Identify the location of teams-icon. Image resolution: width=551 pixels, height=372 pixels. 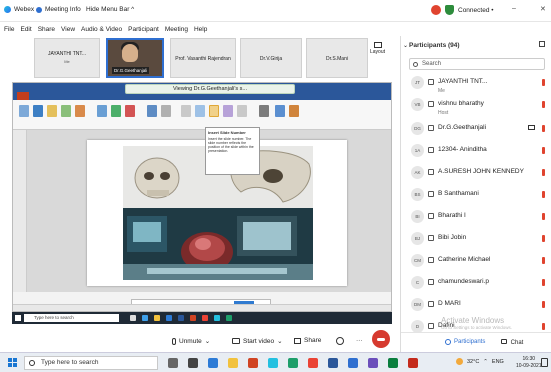
(373, 363).